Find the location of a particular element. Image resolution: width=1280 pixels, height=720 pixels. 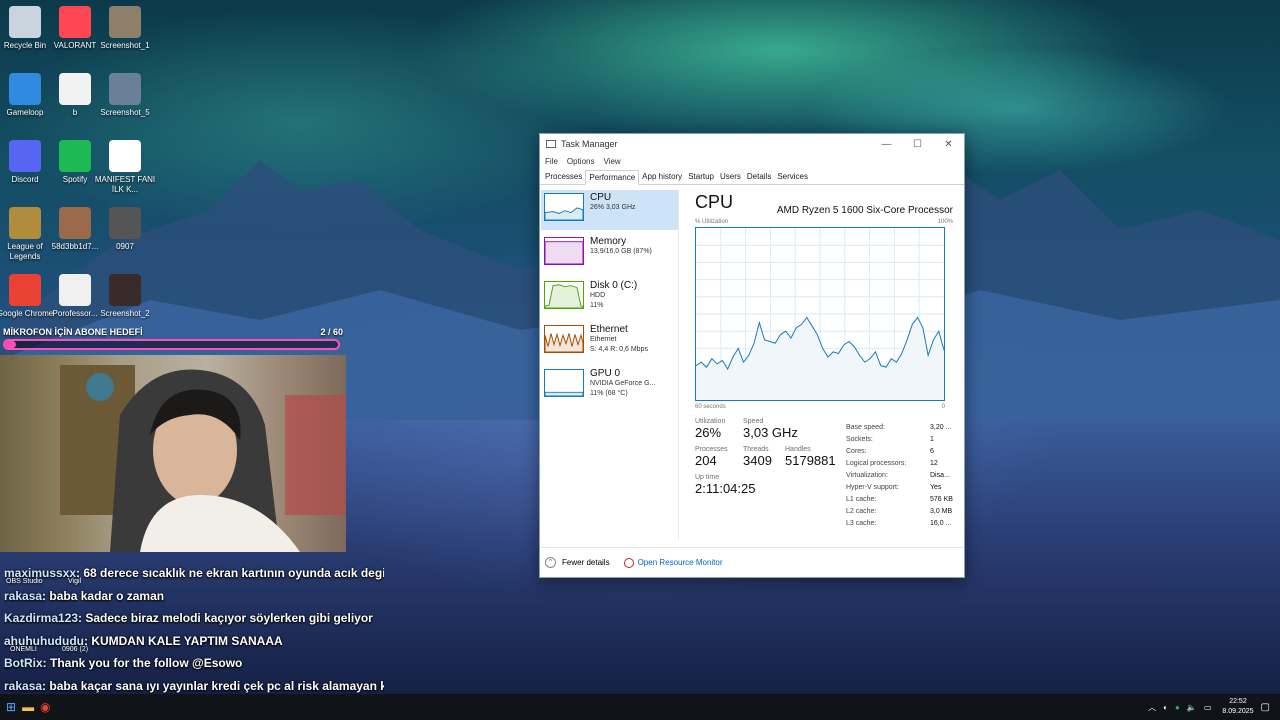

utilization-value: 26% is located at coordinates (708, 432).